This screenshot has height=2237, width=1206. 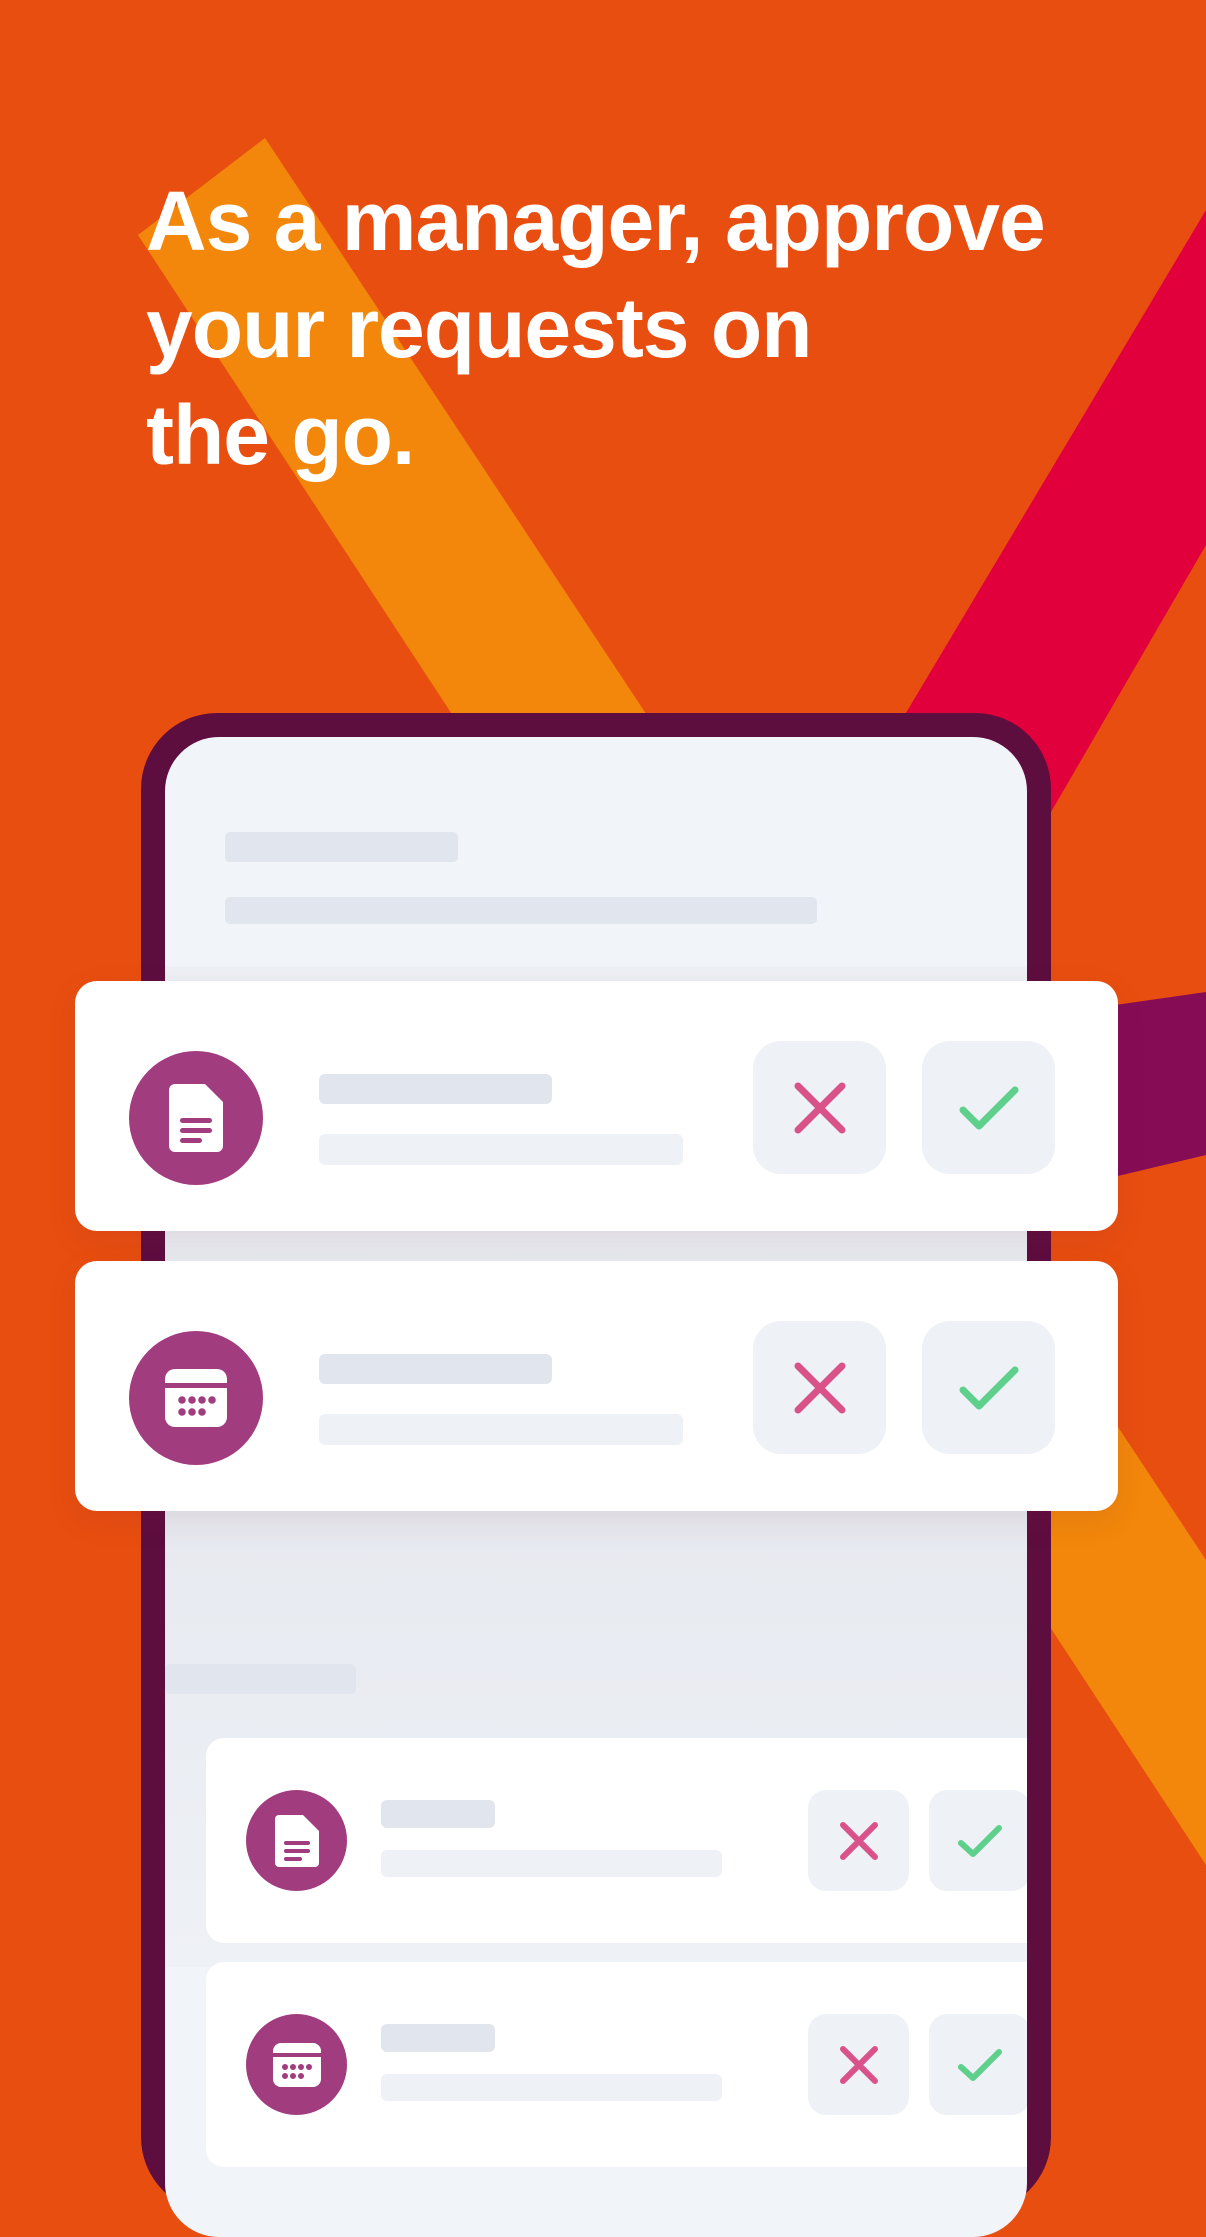 What do you see at coordinates (280, 435) in the screenshot?
I see `headline-line-3: the go.` at bounding box center [280, 435].